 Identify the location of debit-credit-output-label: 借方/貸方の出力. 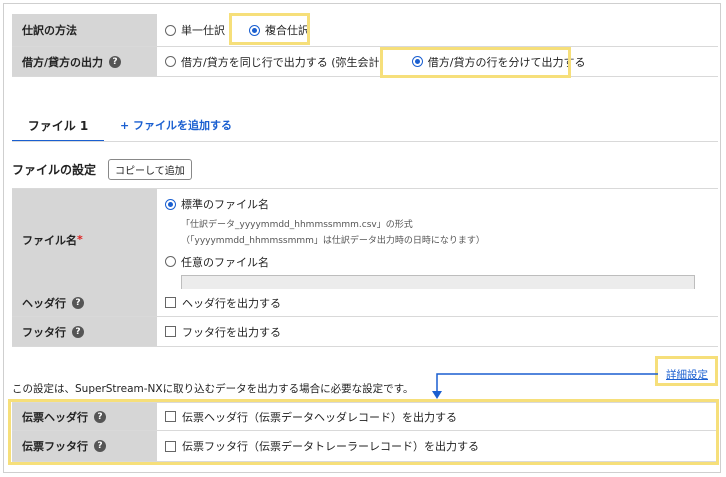
(63, 62).